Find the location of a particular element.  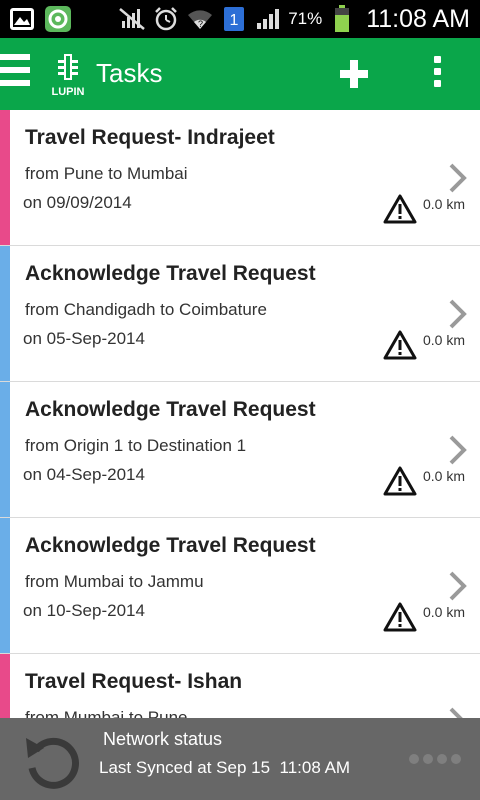

status-bar: ? 1 71% 11:08 AM is located at coordinates (240, 19).